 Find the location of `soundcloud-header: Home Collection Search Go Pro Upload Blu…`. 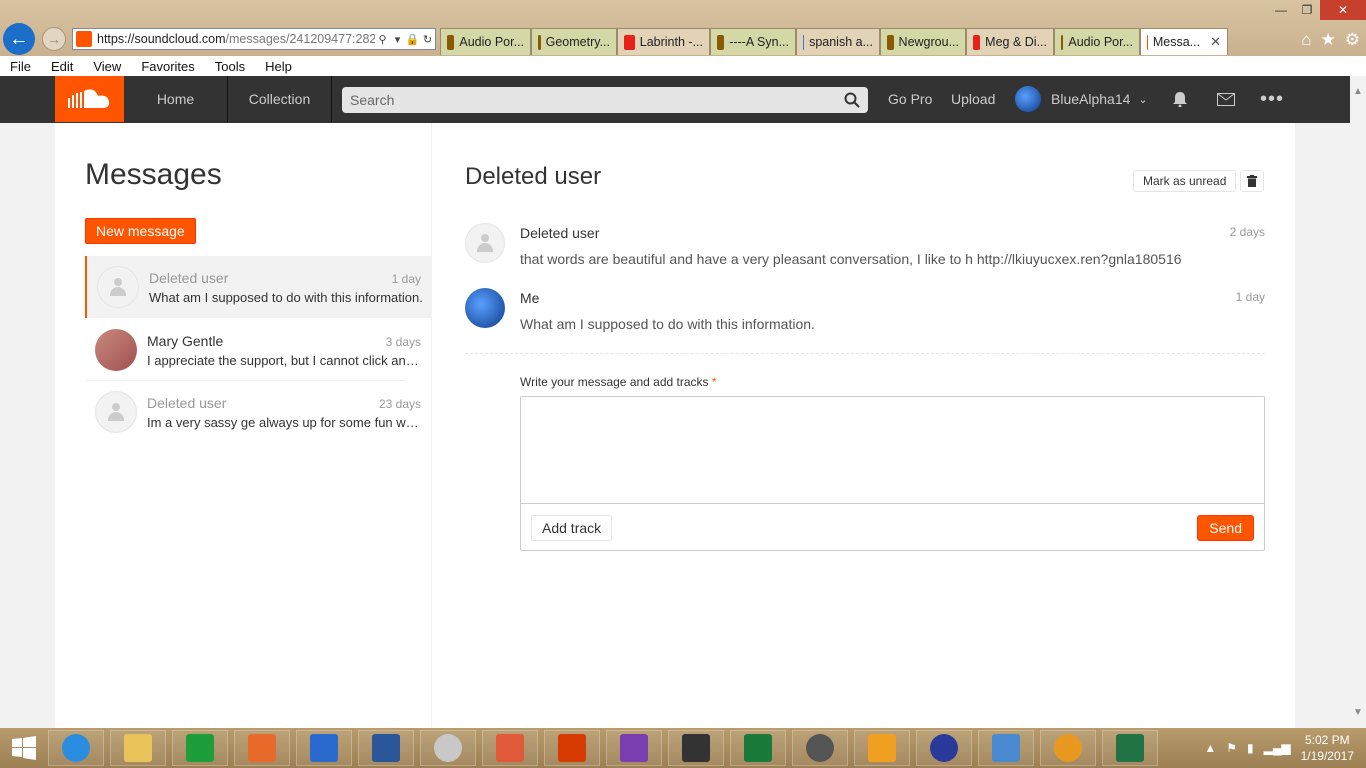

soundcloud-header: Home Collection Search Go Pro Upload Blu… is located at coordinates (683, 99).